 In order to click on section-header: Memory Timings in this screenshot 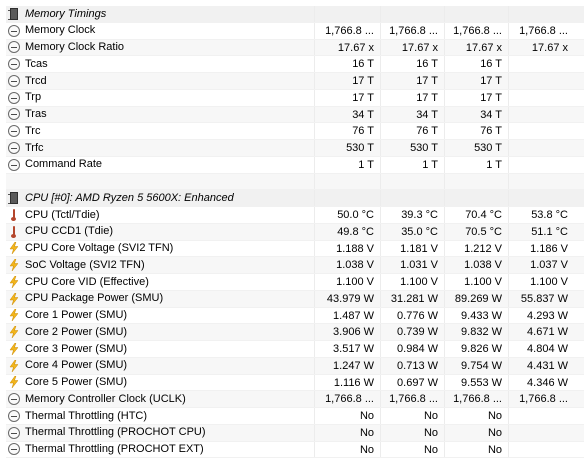, I will do `click(295, 14)`.